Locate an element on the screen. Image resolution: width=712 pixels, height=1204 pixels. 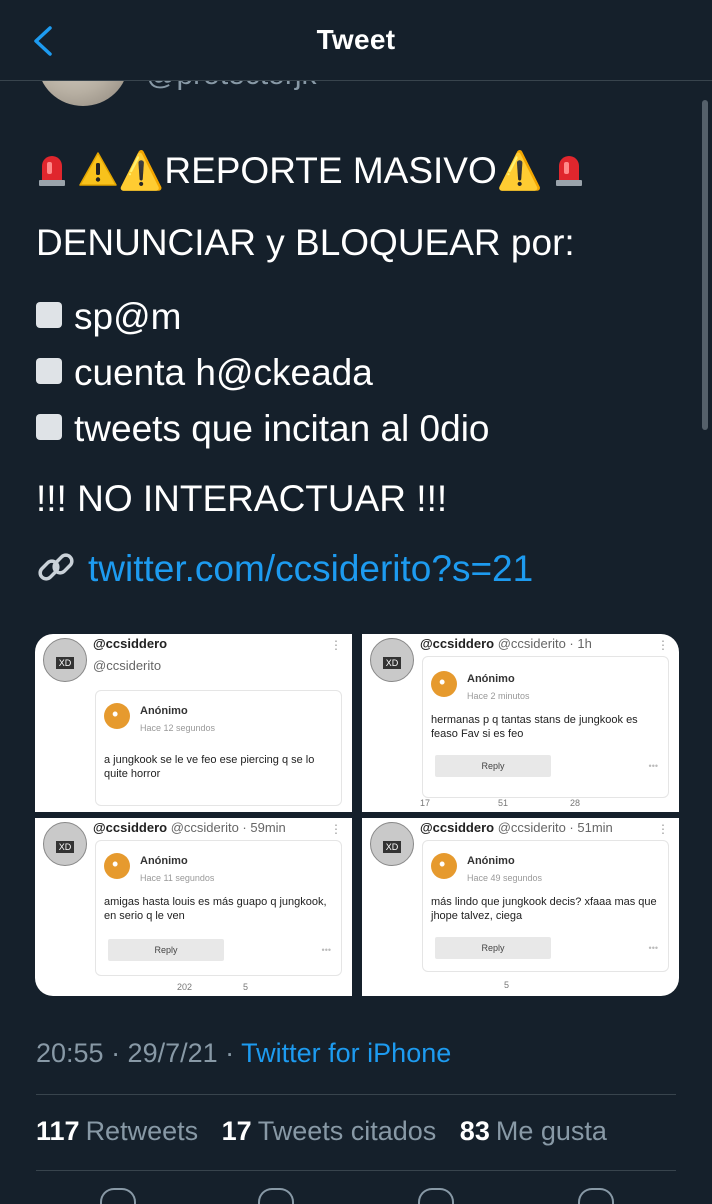
tweet-warning-line: !!! NO INTERACTUAR !!! is located at coordinates (242, 498).